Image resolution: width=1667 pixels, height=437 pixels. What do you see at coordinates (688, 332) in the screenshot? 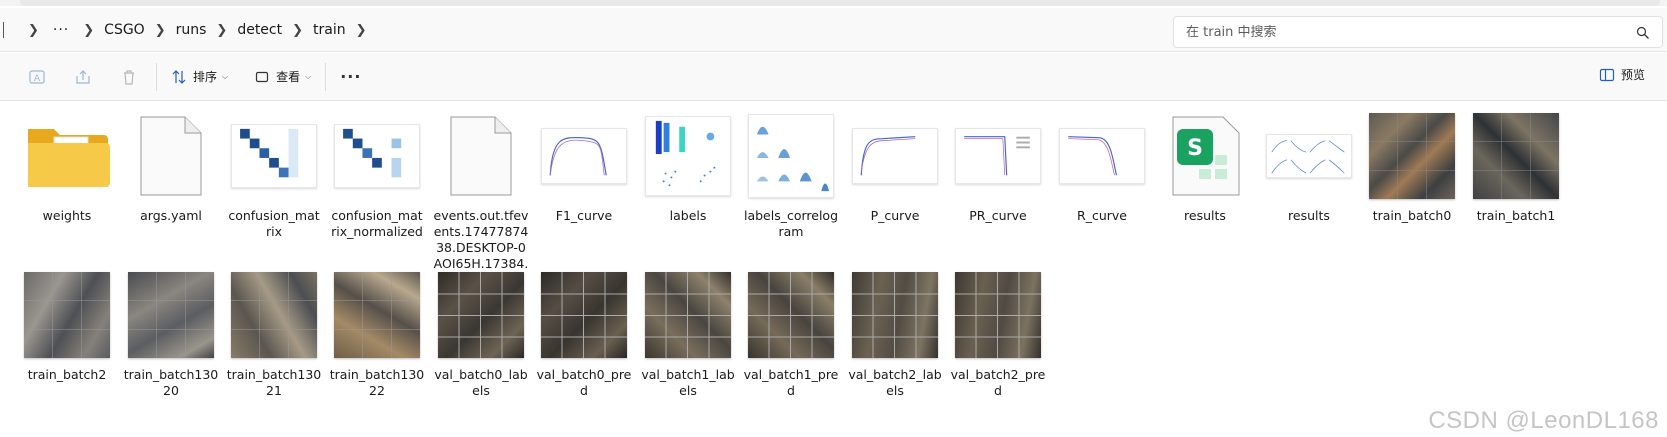
I see `file-item: val_batch1_labels` at bounding box center [688, 332].